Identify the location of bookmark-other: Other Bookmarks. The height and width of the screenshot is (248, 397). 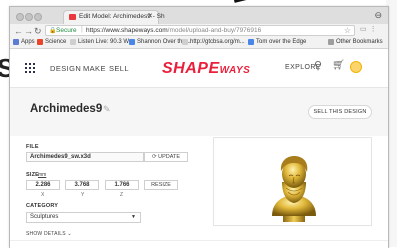
(355, 42).